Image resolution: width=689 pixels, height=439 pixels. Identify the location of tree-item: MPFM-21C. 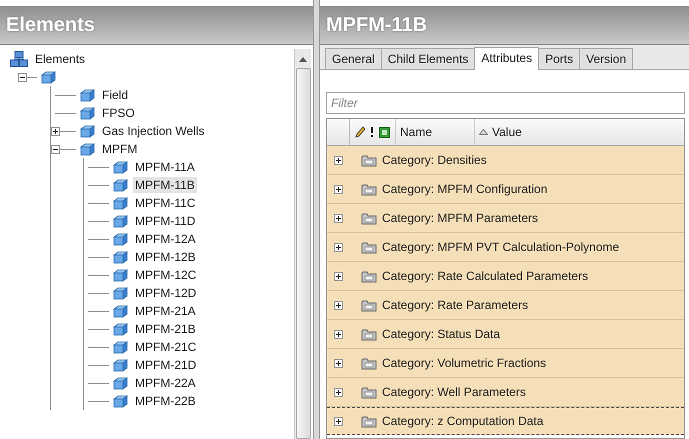
(165, 347).